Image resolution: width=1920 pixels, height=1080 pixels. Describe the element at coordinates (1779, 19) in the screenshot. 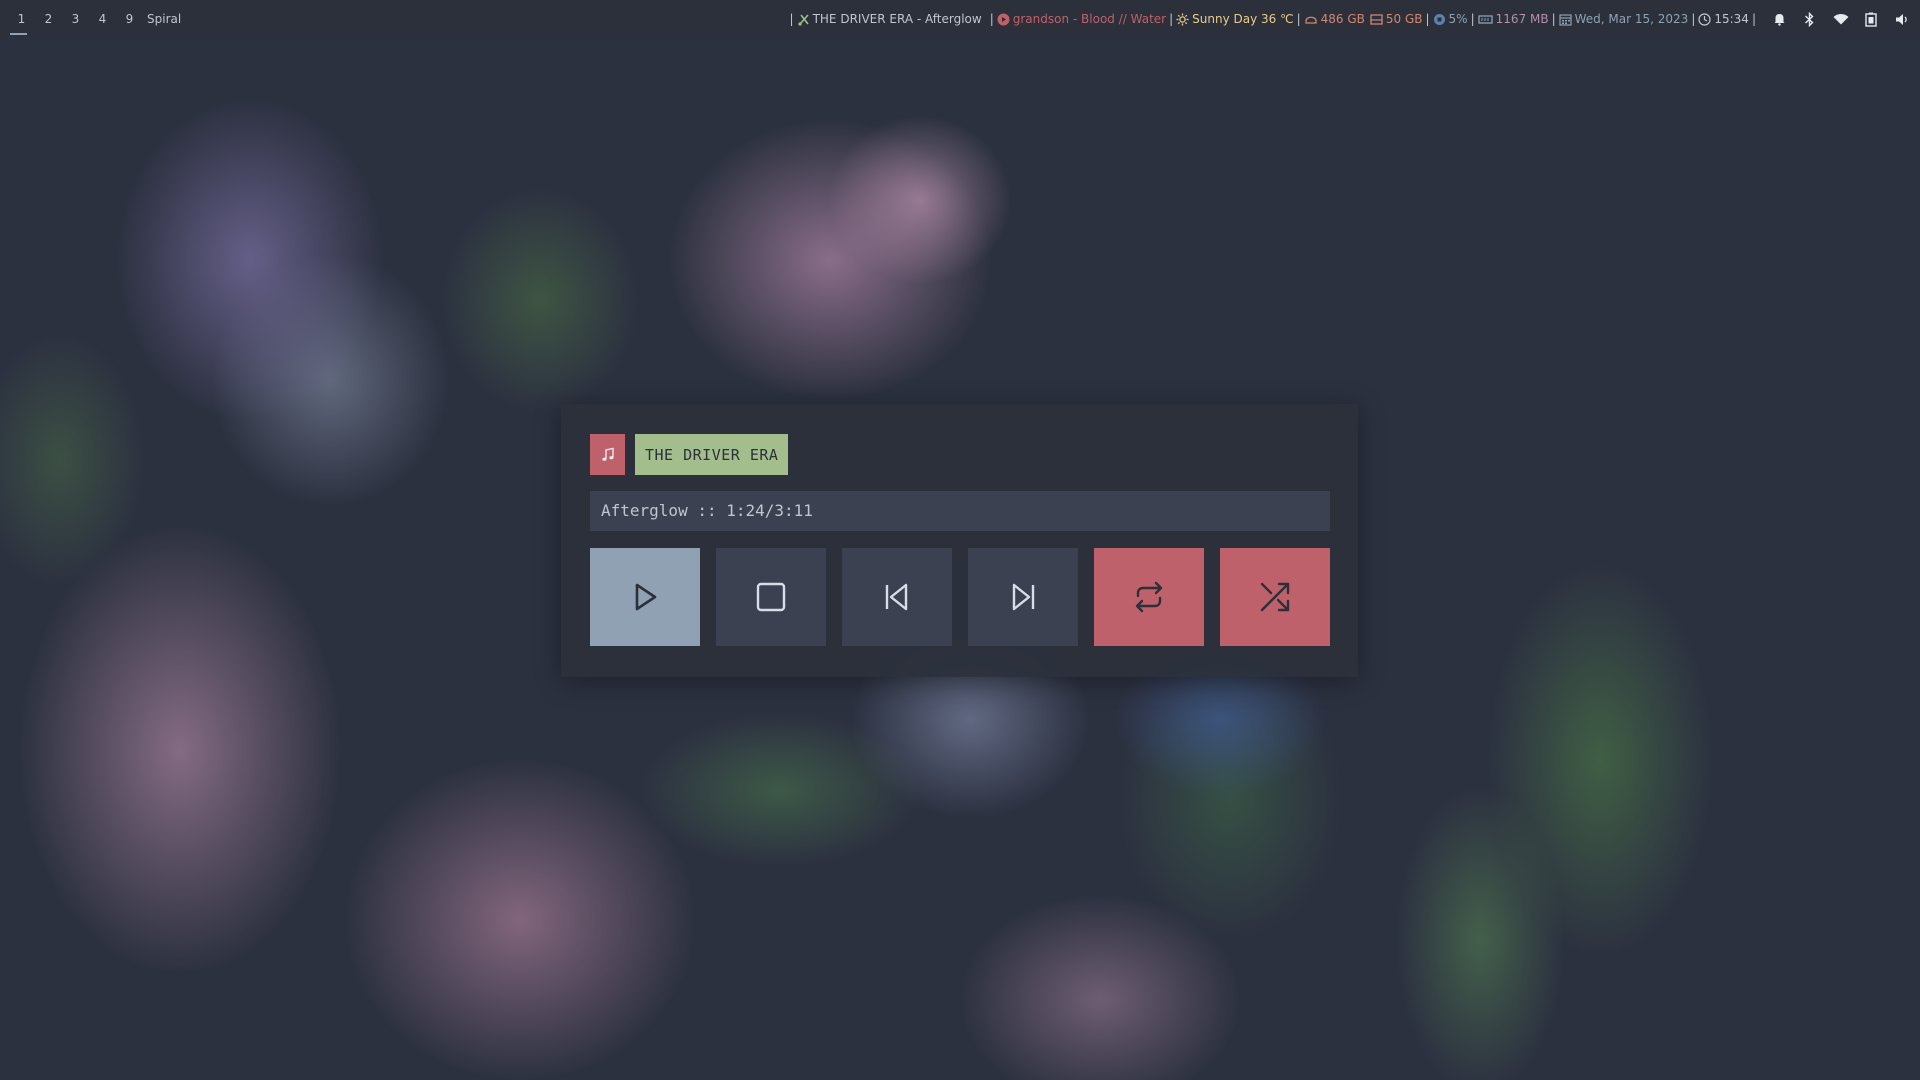

I see `bell-icon` at that location.